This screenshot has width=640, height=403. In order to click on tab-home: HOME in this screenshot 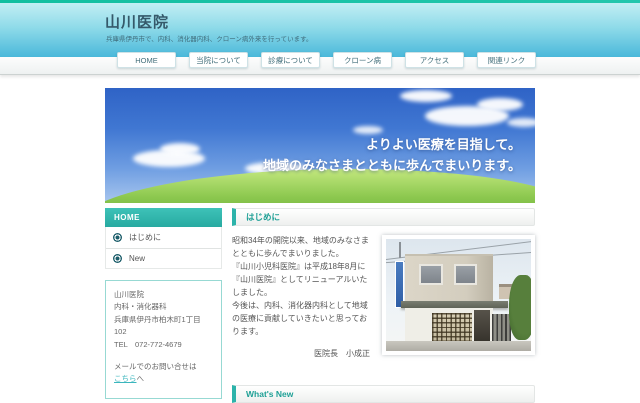, I will do `click(146, 60)`.